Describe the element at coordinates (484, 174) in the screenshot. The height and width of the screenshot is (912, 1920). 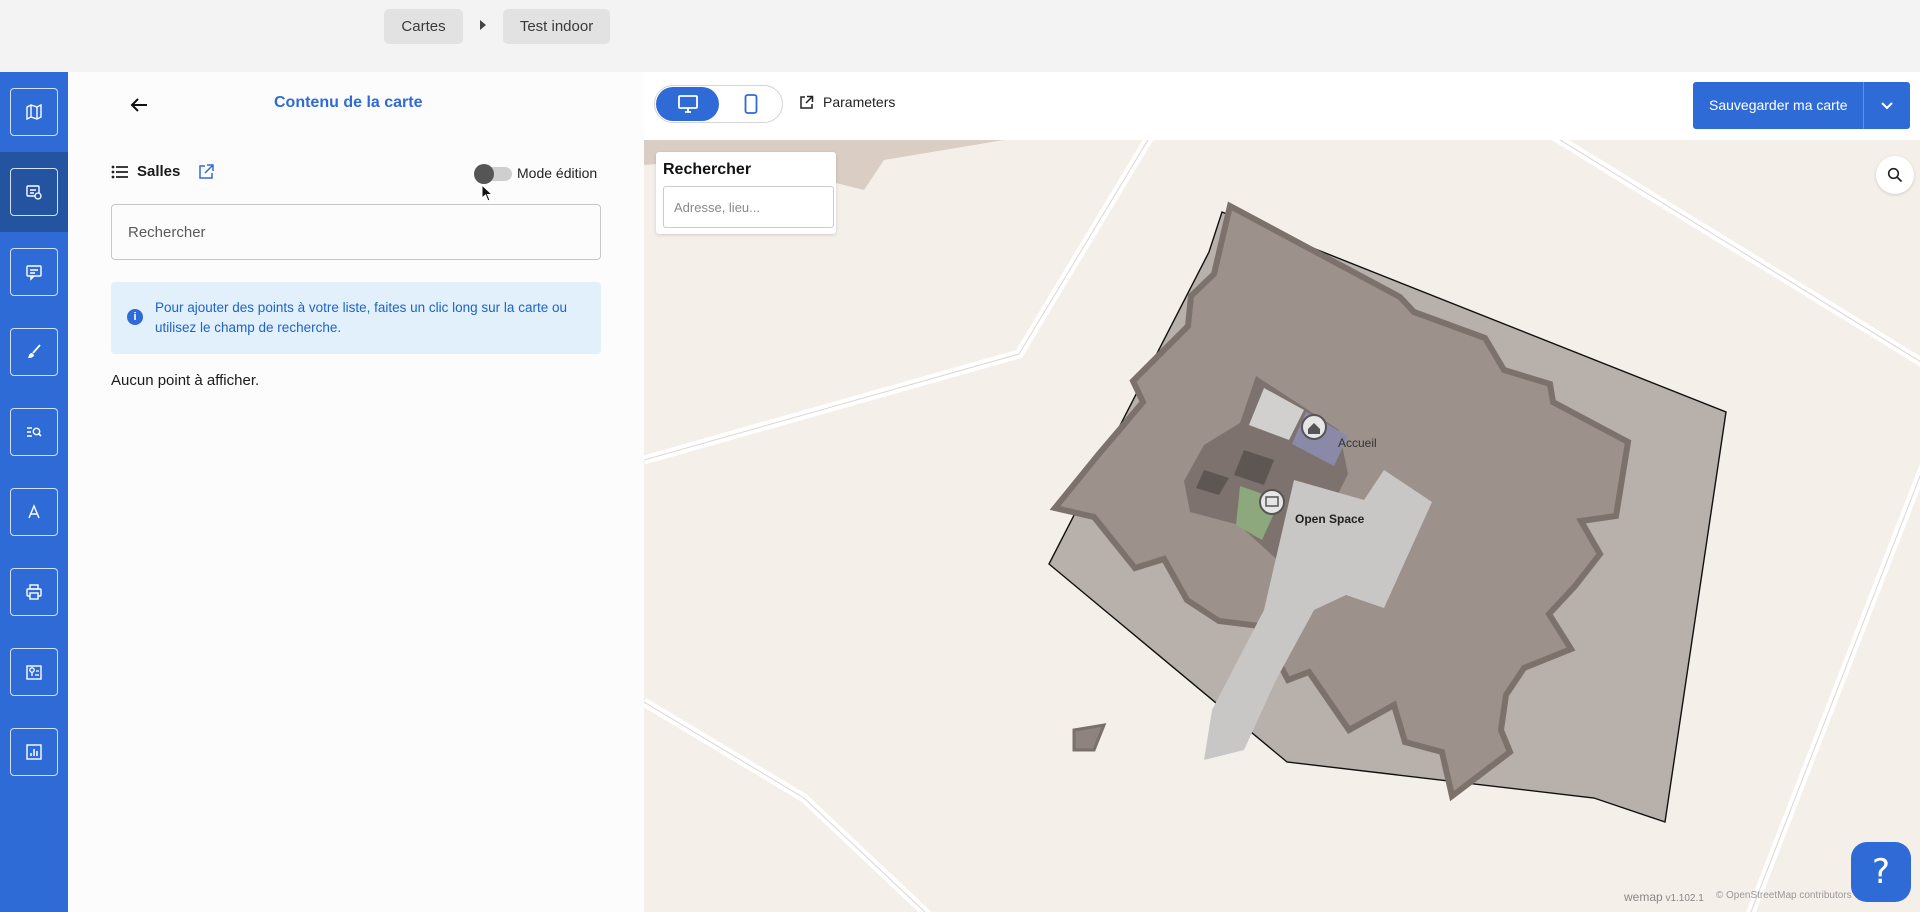
I see `toggle-knob` at that location.